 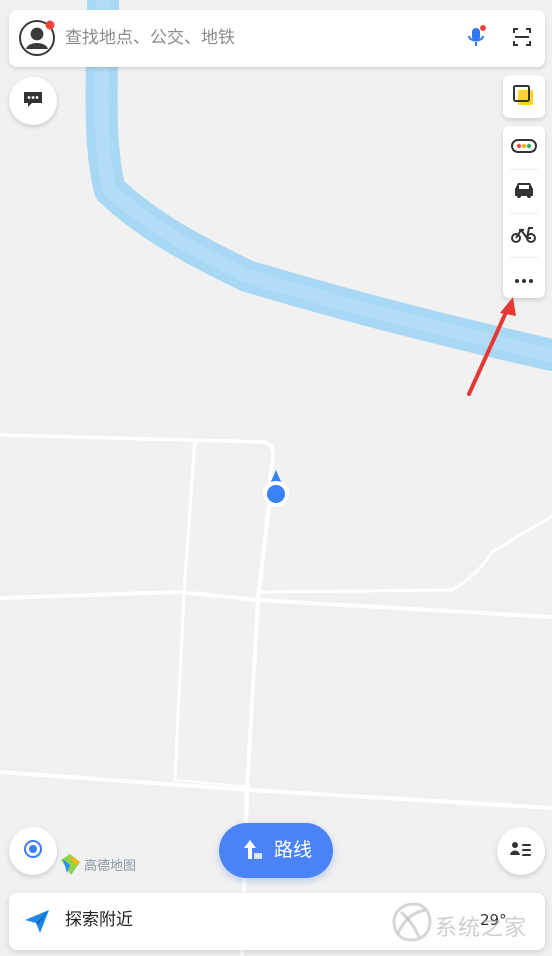 I want to click on locate-button, so click(x=33, y=851).